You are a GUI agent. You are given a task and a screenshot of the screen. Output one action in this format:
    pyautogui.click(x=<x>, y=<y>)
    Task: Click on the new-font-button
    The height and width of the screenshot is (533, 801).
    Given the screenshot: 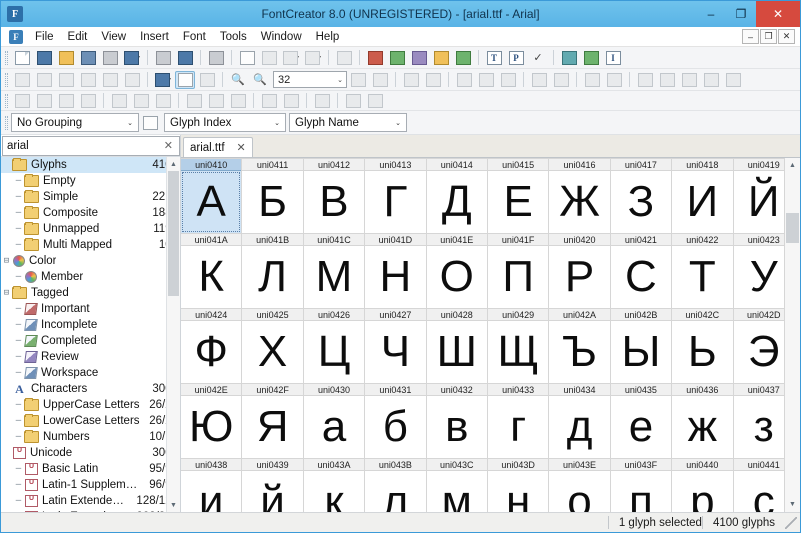 What is the action you would take?
    pyautogui.click(x=22, y=58)
    